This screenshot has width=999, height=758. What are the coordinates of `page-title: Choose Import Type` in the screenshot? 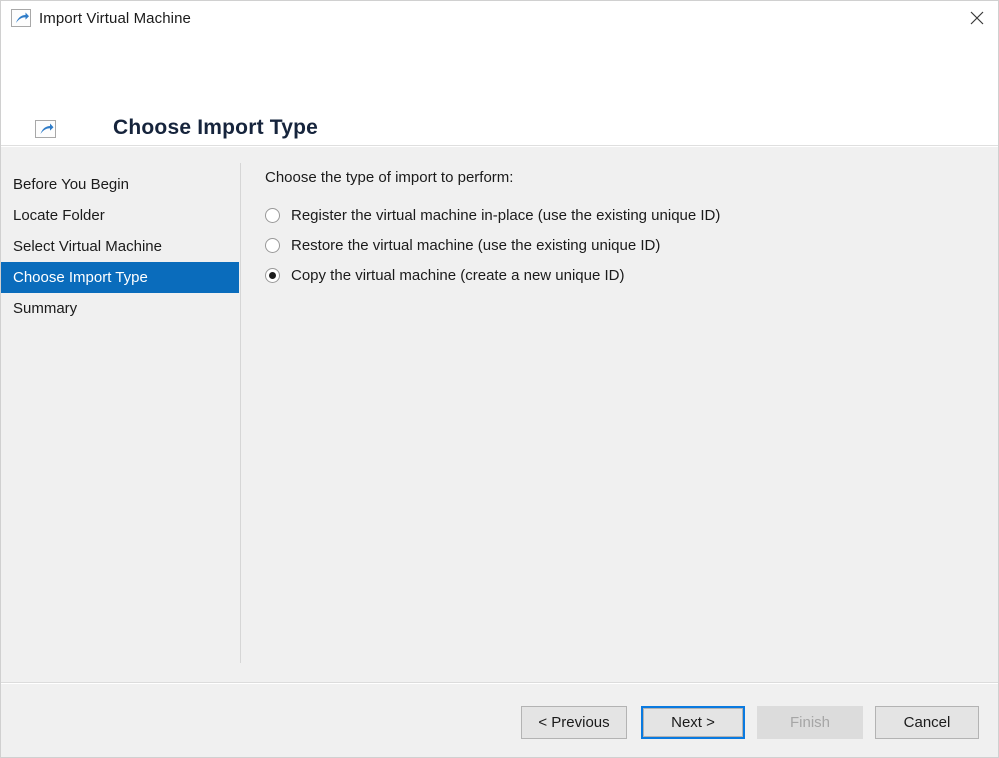 It's located at (216, 127).